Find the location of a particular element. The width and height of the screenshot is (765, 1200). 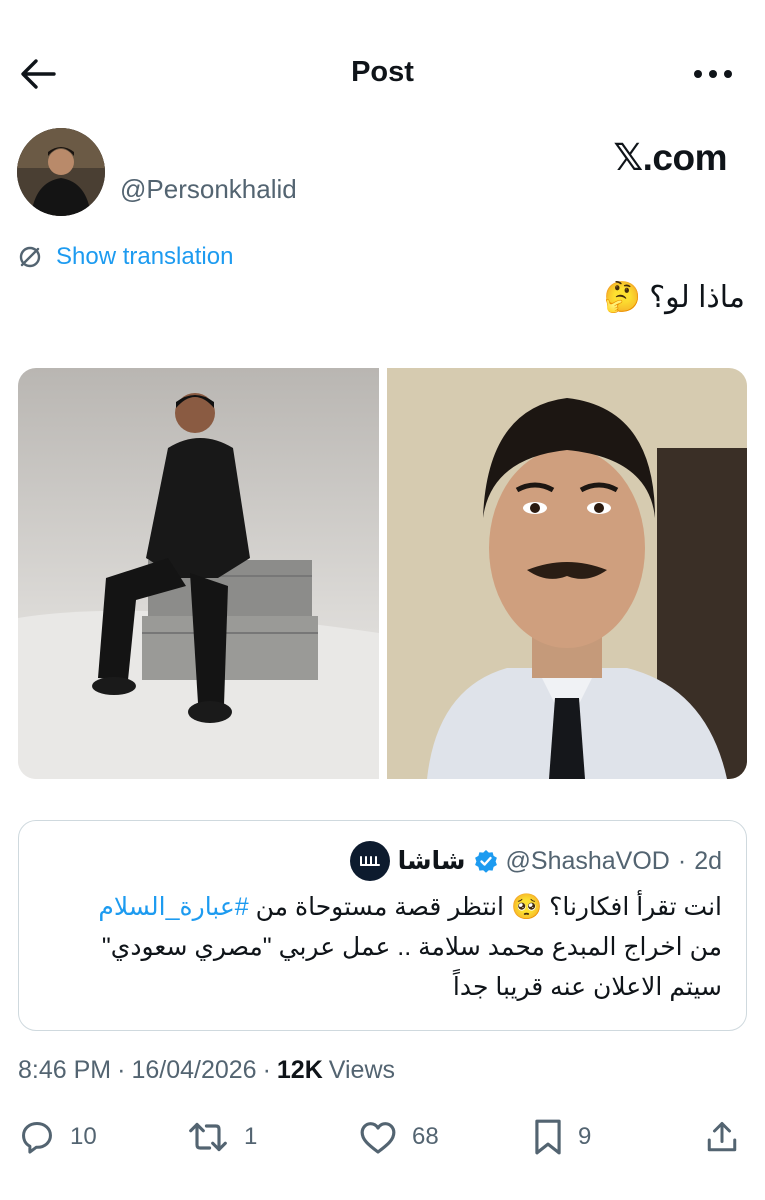

post-meta: 8:46 PM · 16/04/2026 · 12K Views is located at coordinates (206, 1070).